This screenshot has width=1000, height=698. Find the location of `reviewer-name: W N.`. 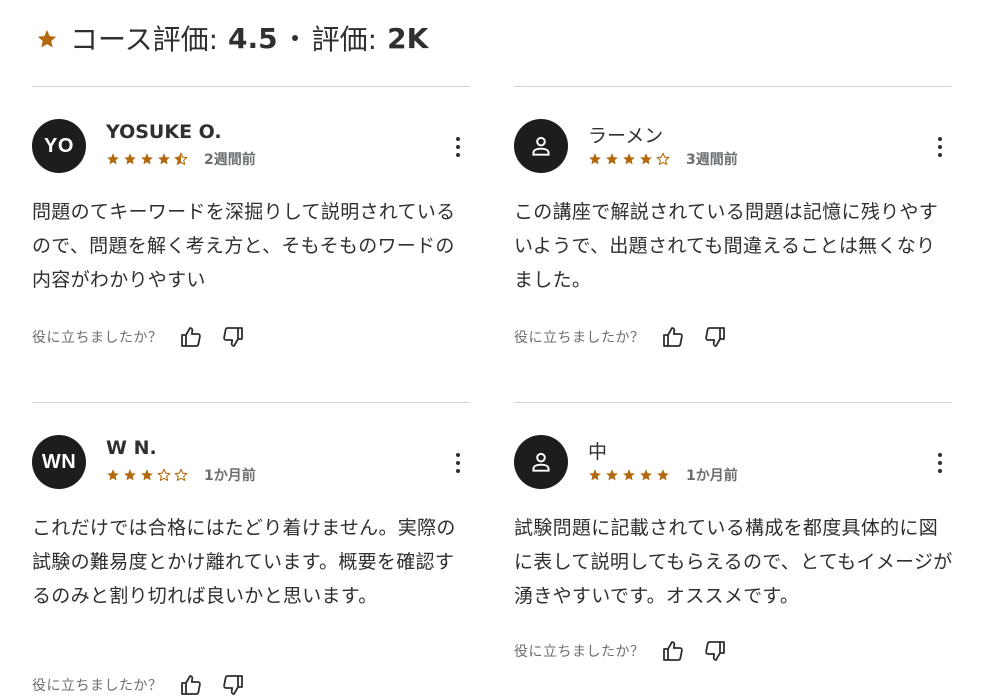

reviewer-name: W N. is located at coordinates (131, 448).